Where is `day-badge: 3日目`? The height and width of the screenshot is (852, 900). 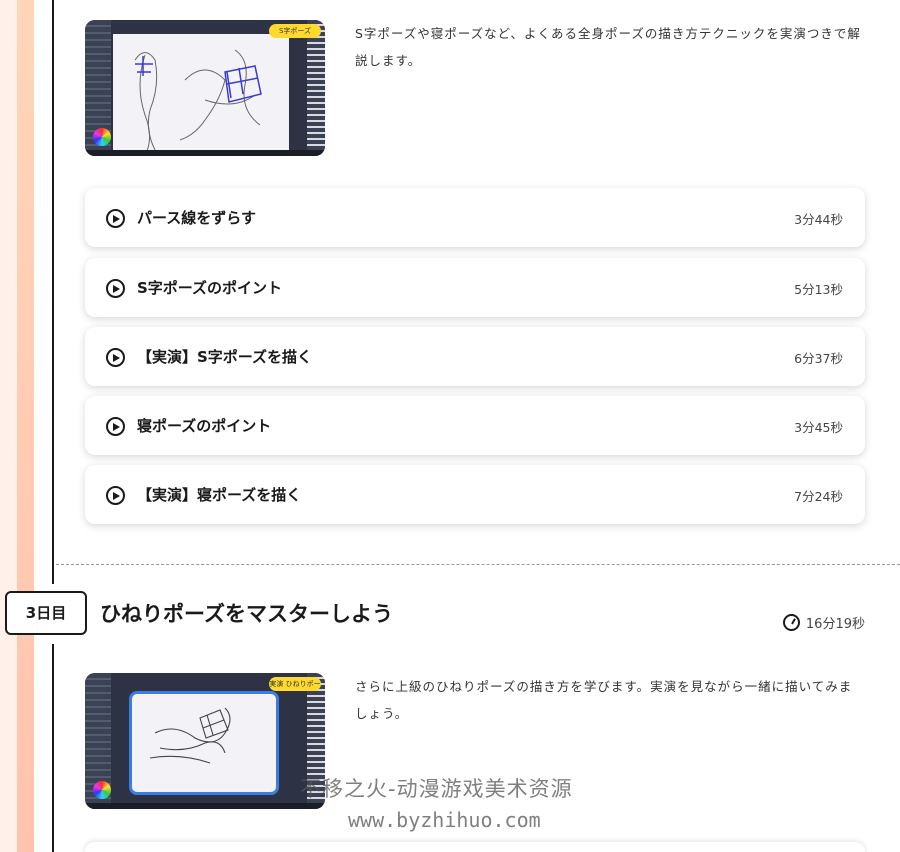 day-badge: 3日目 is located at coordinates (46, 613).